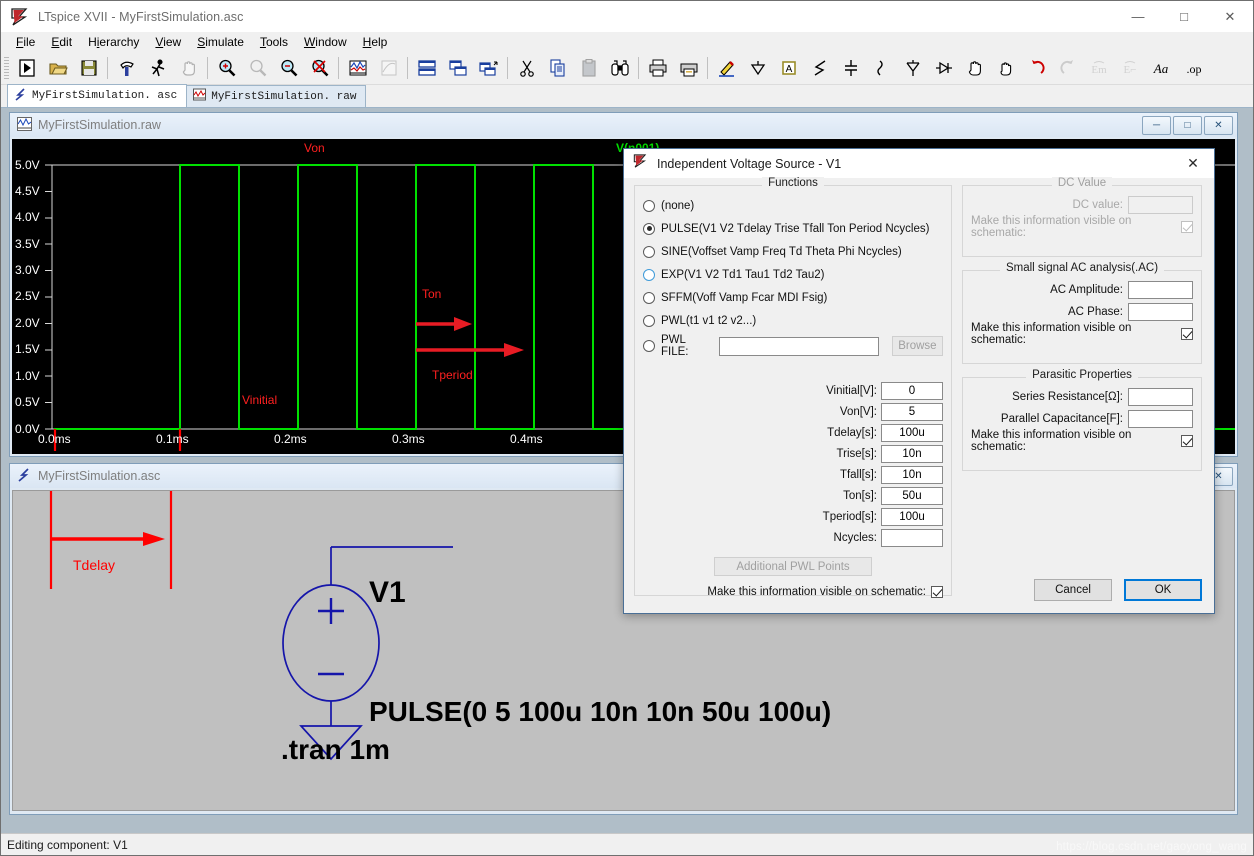  Describe the element at coordinates (850, 67) in the screenshot. I see `resistor-icon` at that location.